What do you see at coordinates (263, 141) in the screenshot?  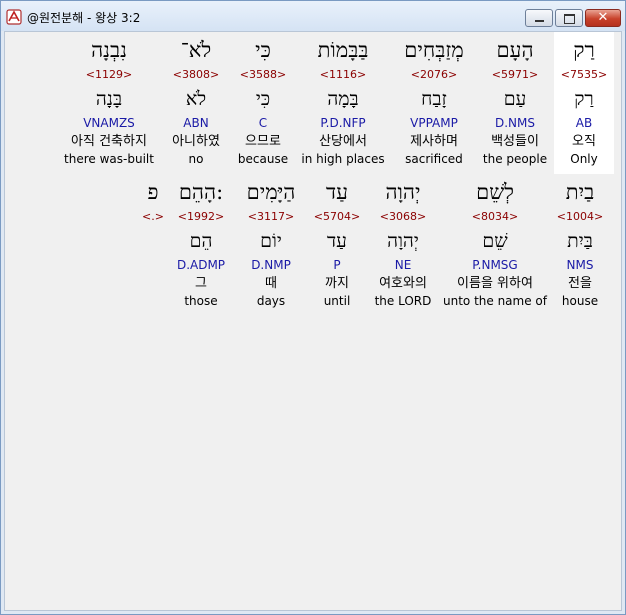 I see `korean-gloss: 으므로` at bounding box center [263, 141].